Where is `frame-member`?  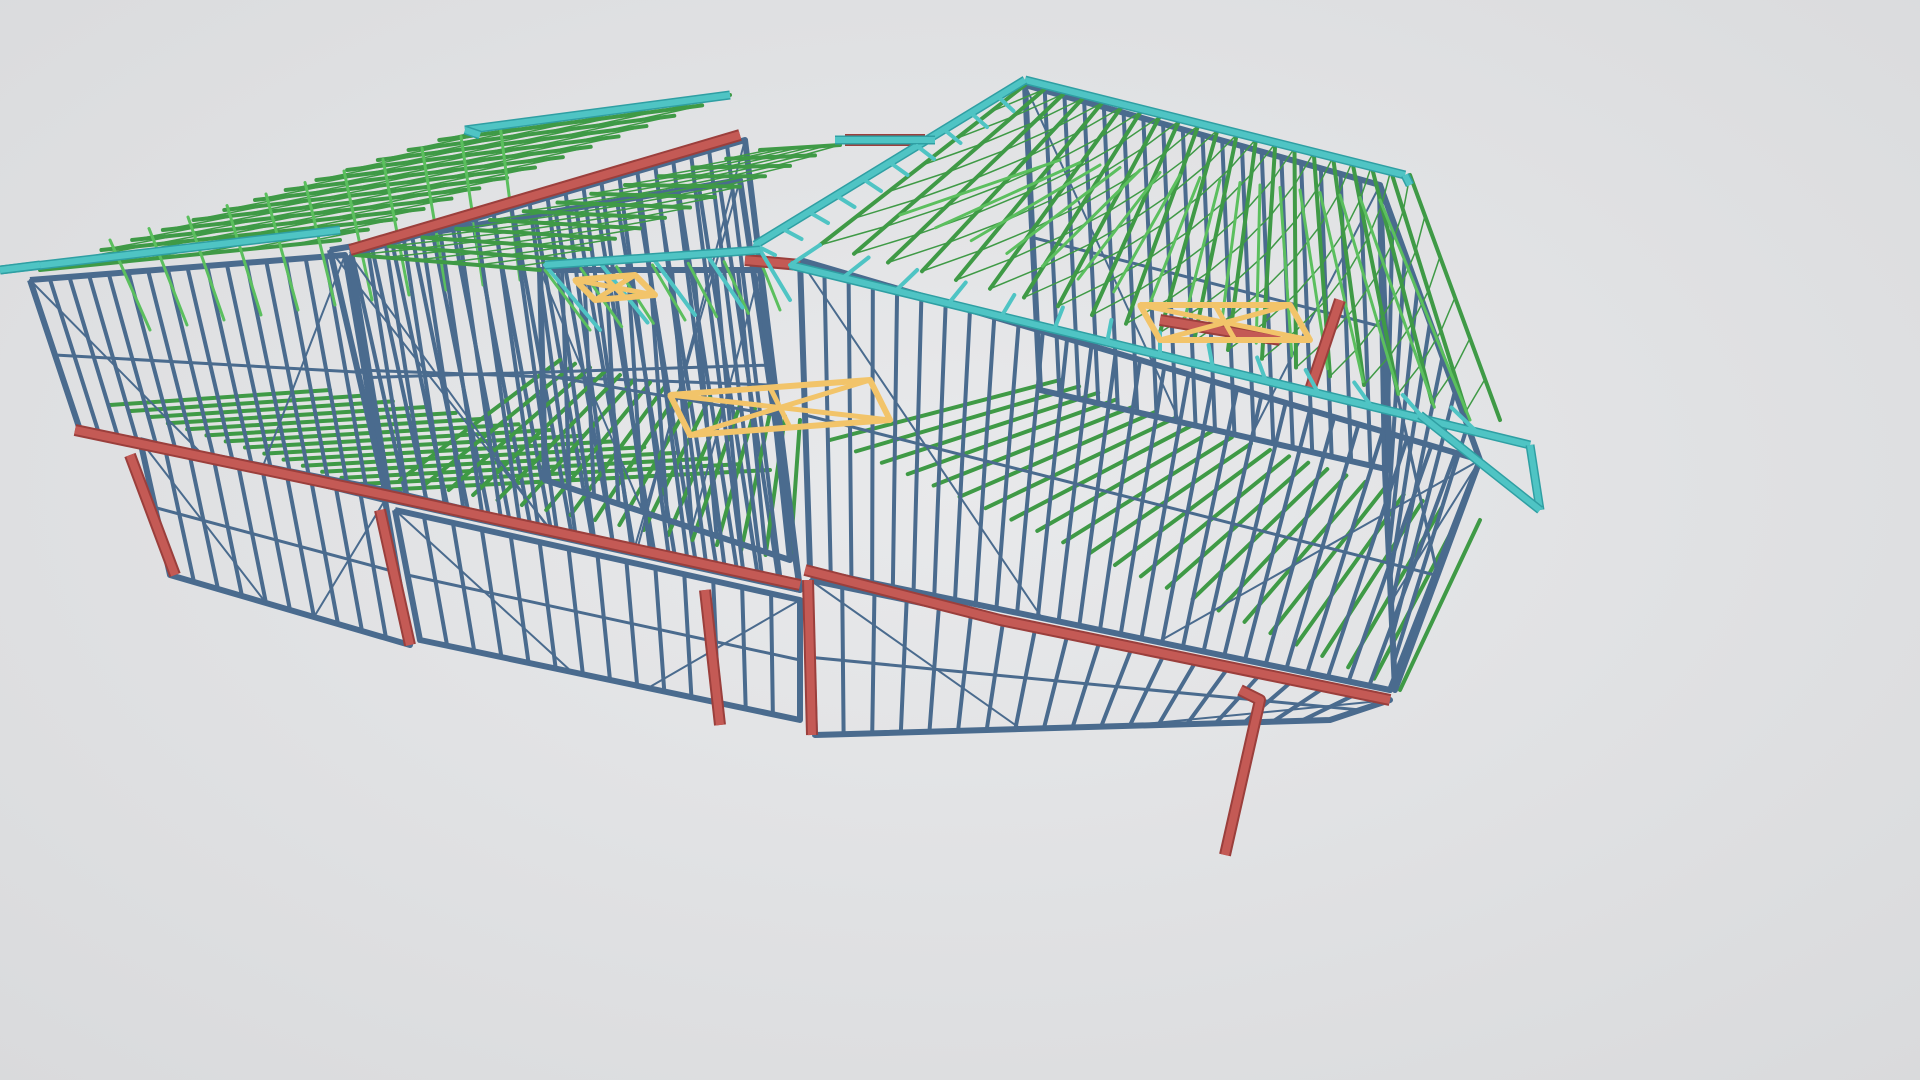 frame-member is located at coordinates (810, 657).